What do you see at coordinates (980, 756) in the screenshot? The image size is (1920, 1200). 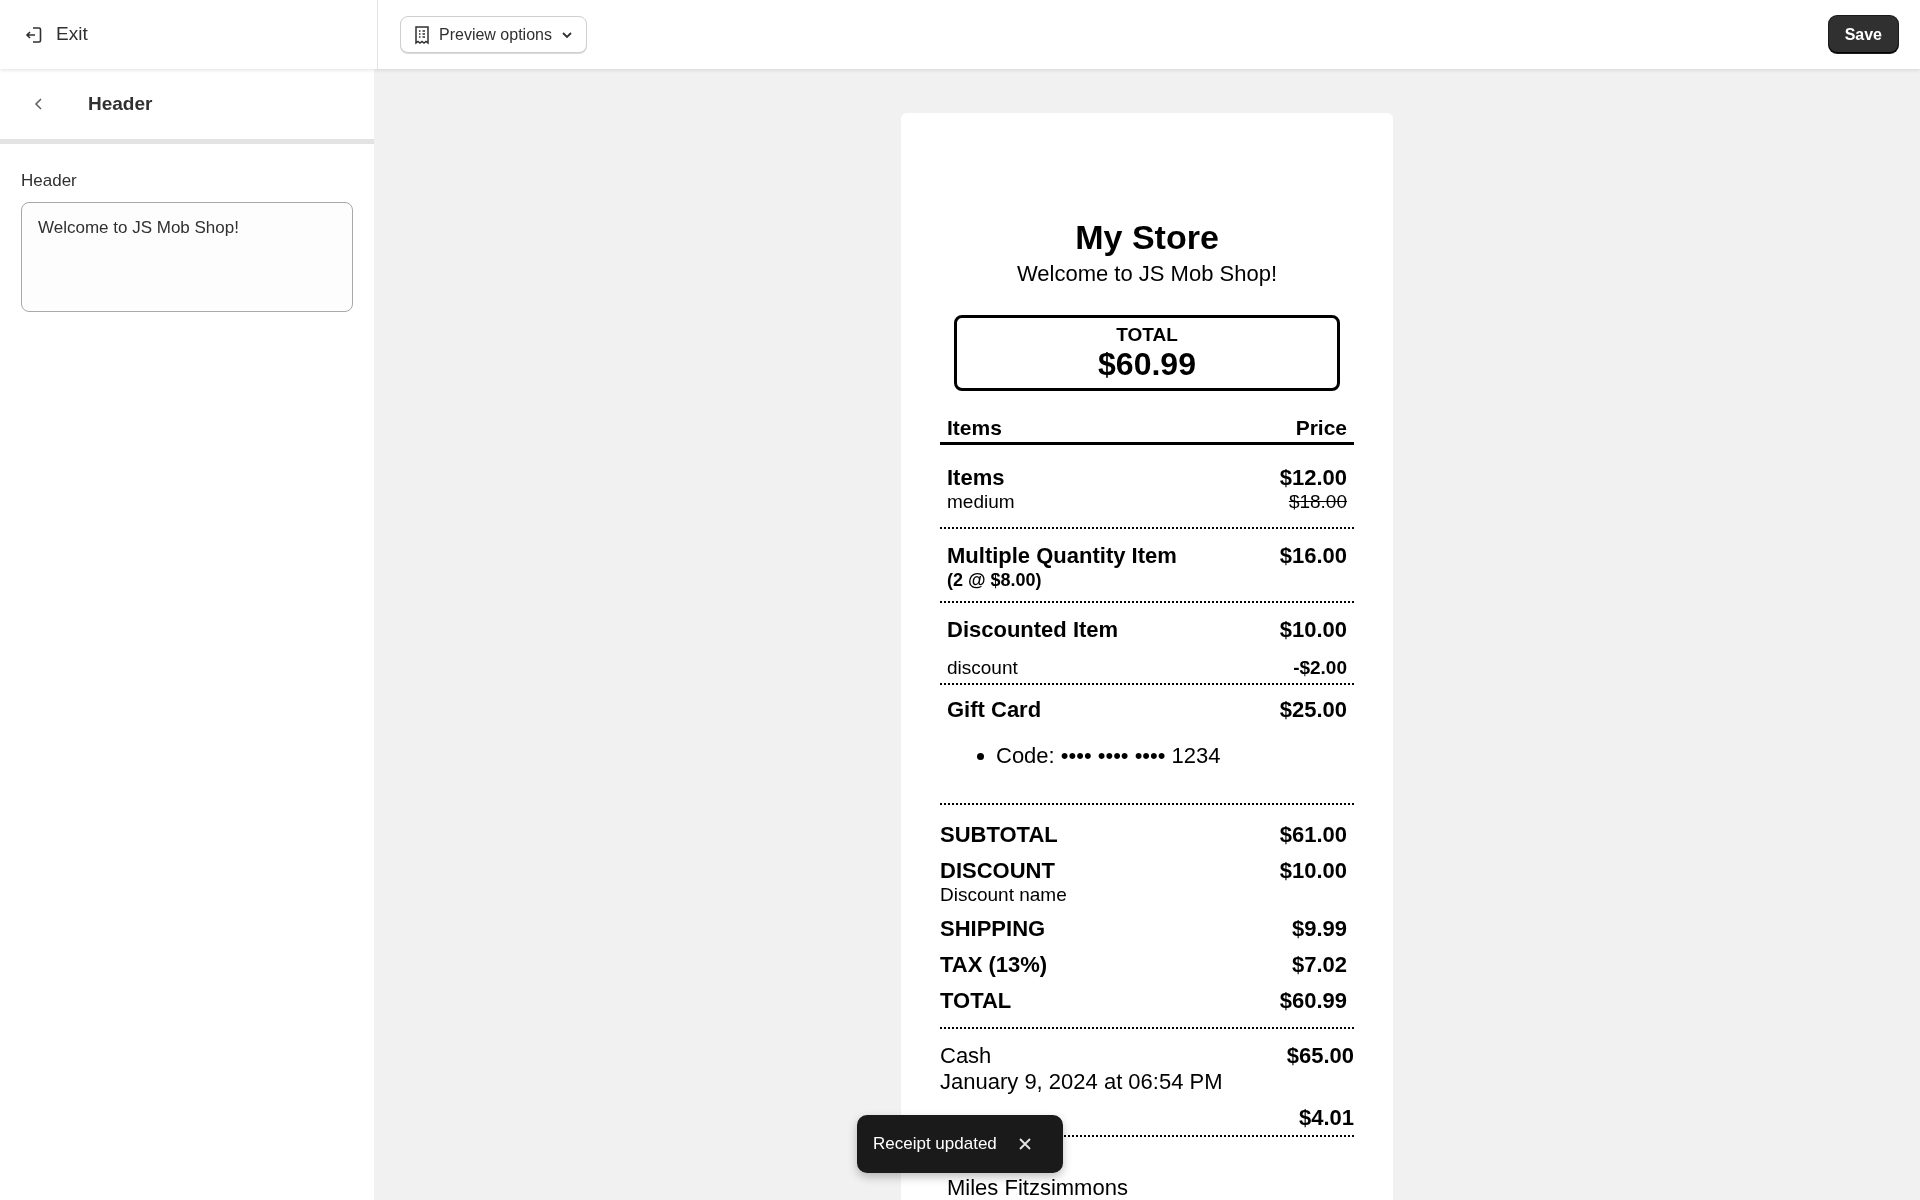 I see `bullet-icon` at bounding box center [980, 756].